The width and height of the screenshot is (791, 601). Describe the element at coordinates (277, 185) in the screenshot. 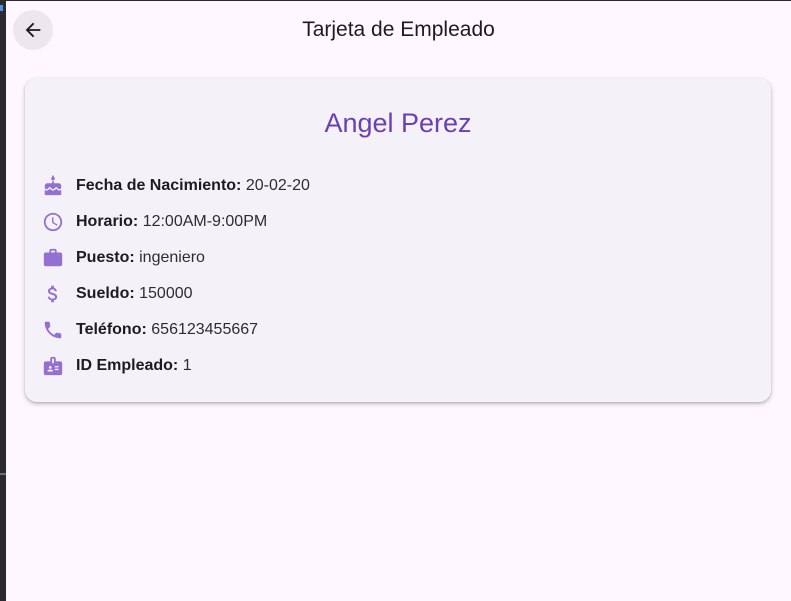

I see `detail-value: 20-02-20` at that location.